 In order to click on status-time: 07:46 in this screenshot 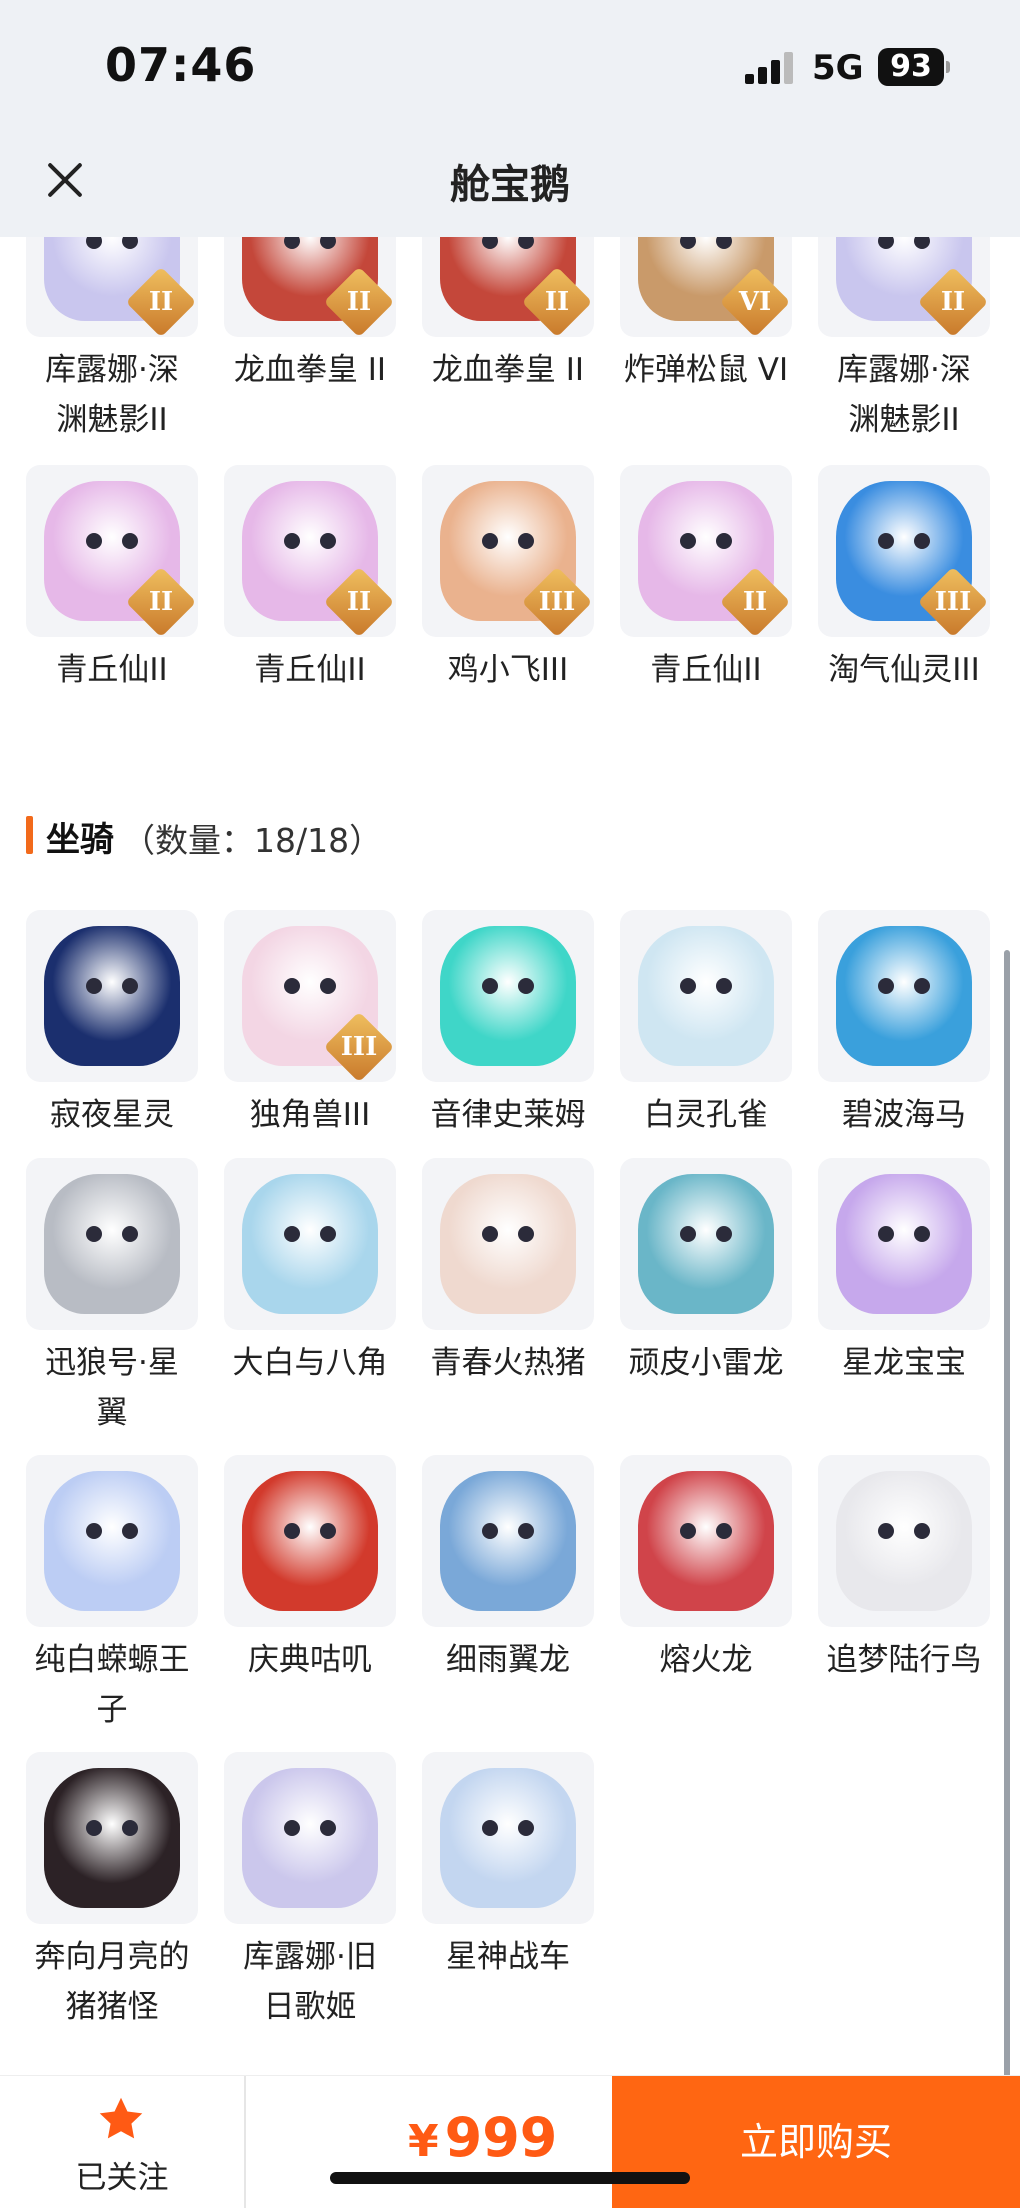, I will do `click(181, 65)`.